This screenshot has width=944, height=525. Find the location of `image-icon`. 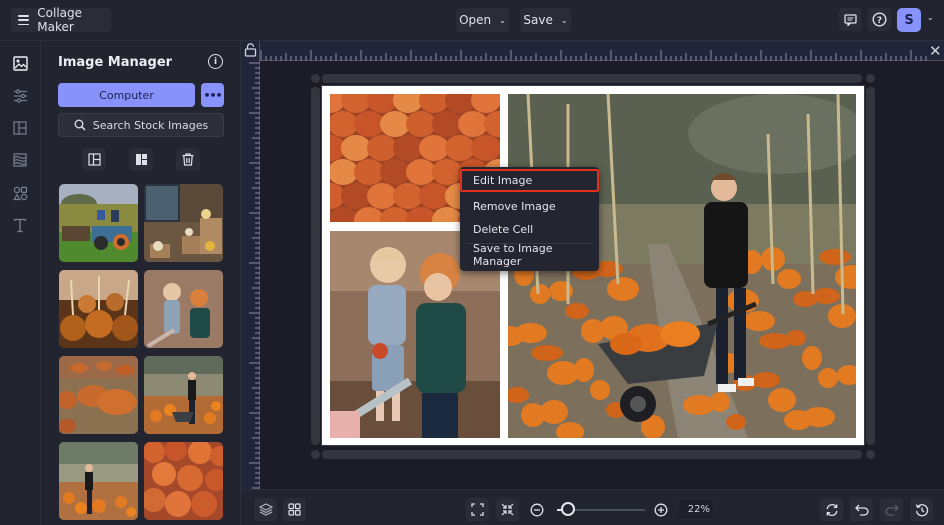

image-icon is located at coordinates (20, 63).